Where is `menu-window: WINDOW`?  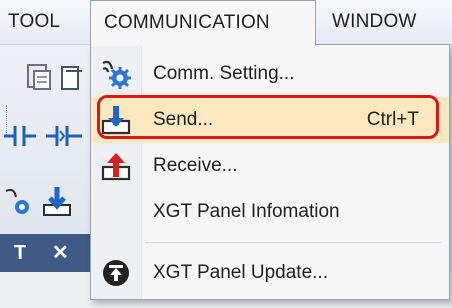 menu-window: WINDOW is located at coordinates (374, 22).